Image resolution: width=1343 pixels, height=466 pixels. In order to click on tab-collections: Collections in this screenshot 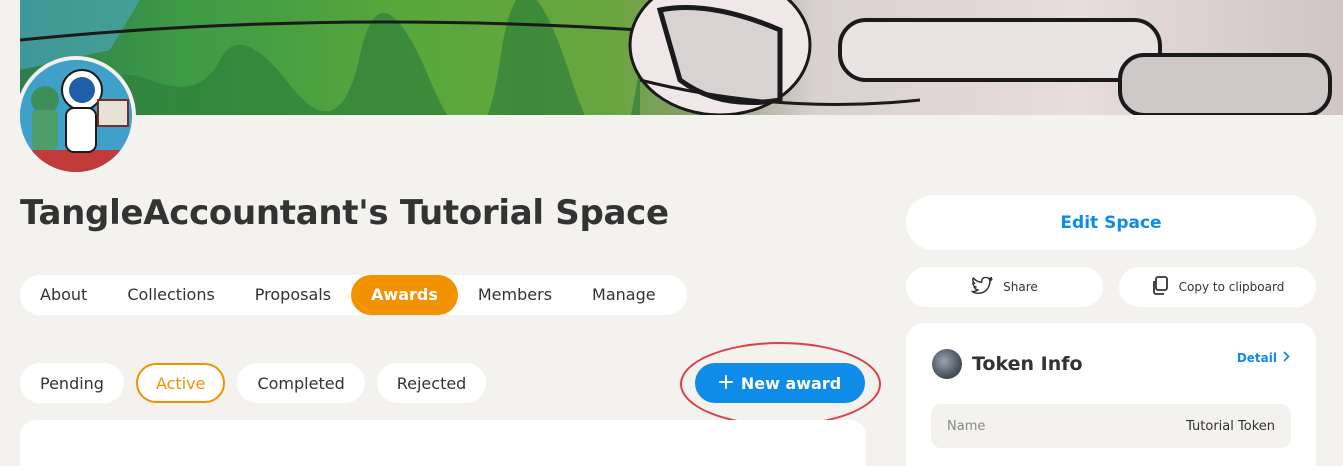, I will do `click(170, 295)`.